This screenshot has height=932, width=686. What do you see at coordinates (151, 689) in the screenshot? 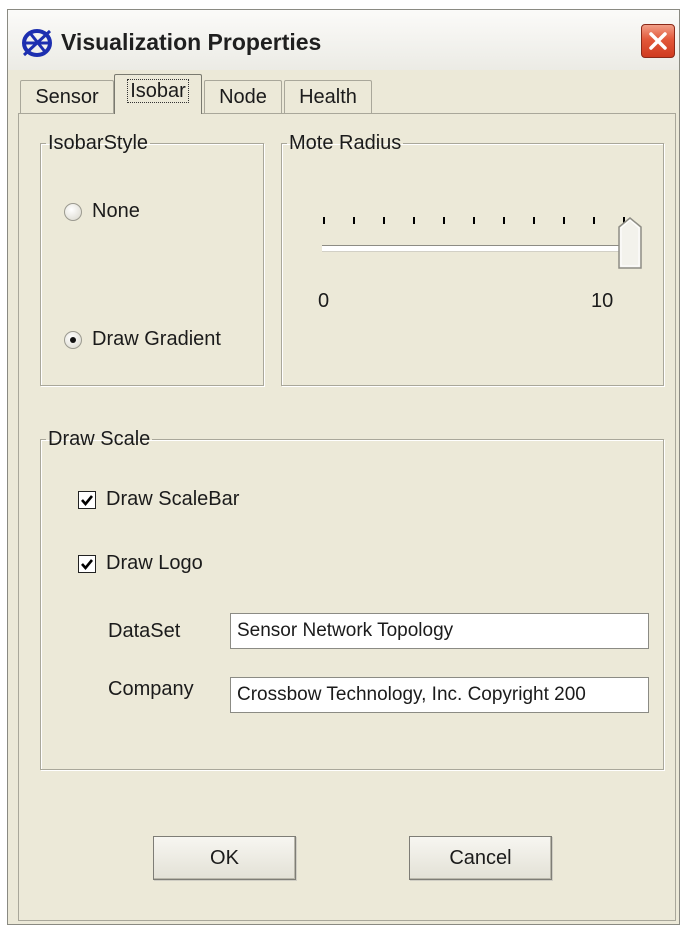
I see `company-label: Company` at bounding box center [151, 689].